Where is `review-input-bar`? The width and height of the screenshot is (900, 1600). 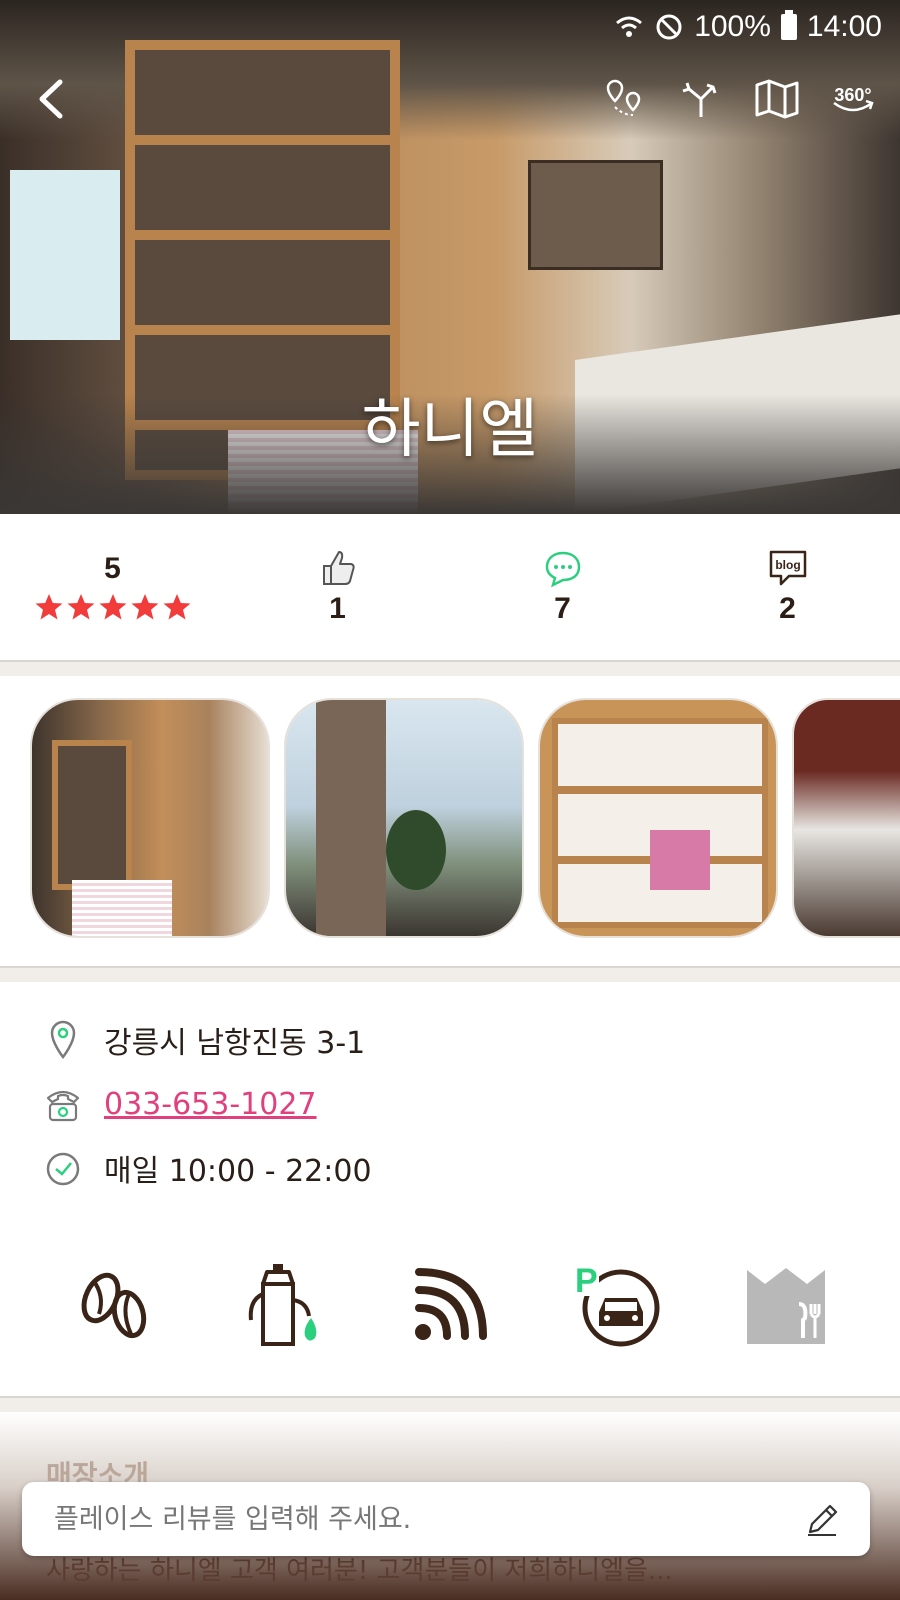
review-input-bar is located at coordinates (446, 1519).